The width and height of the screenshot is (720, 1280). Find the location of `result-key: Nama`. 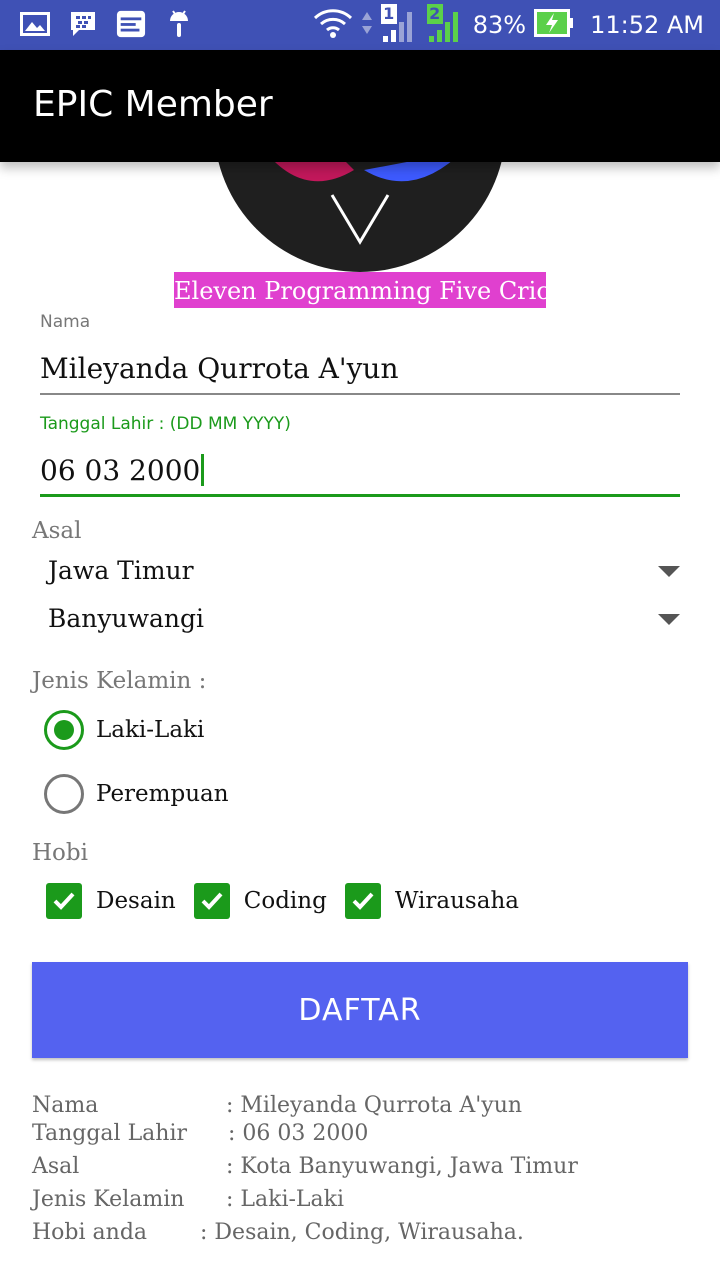

result-key: Nama is located at coordinates (65, 1105).